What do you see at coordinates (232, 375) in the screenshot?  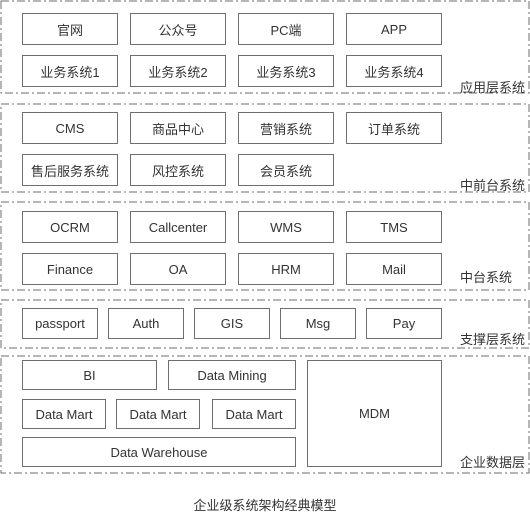 I see `data-mining-box: Data Mining` at bounding box center [232, 375].